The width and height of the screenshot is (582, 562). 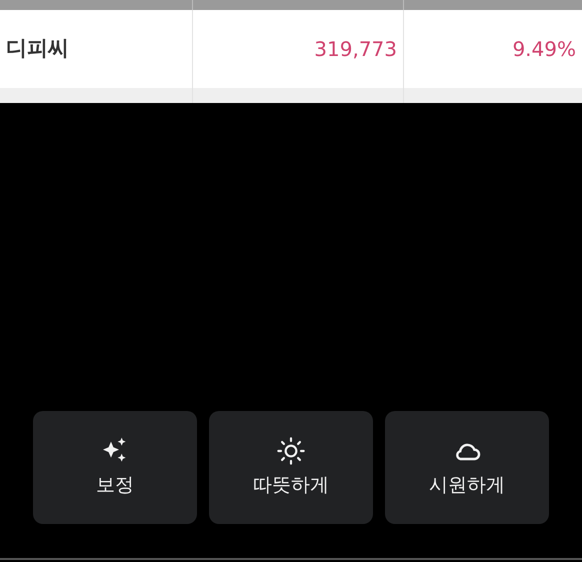 I want to click on filter-button: 따뜻하게, so click(x=291, y=467).